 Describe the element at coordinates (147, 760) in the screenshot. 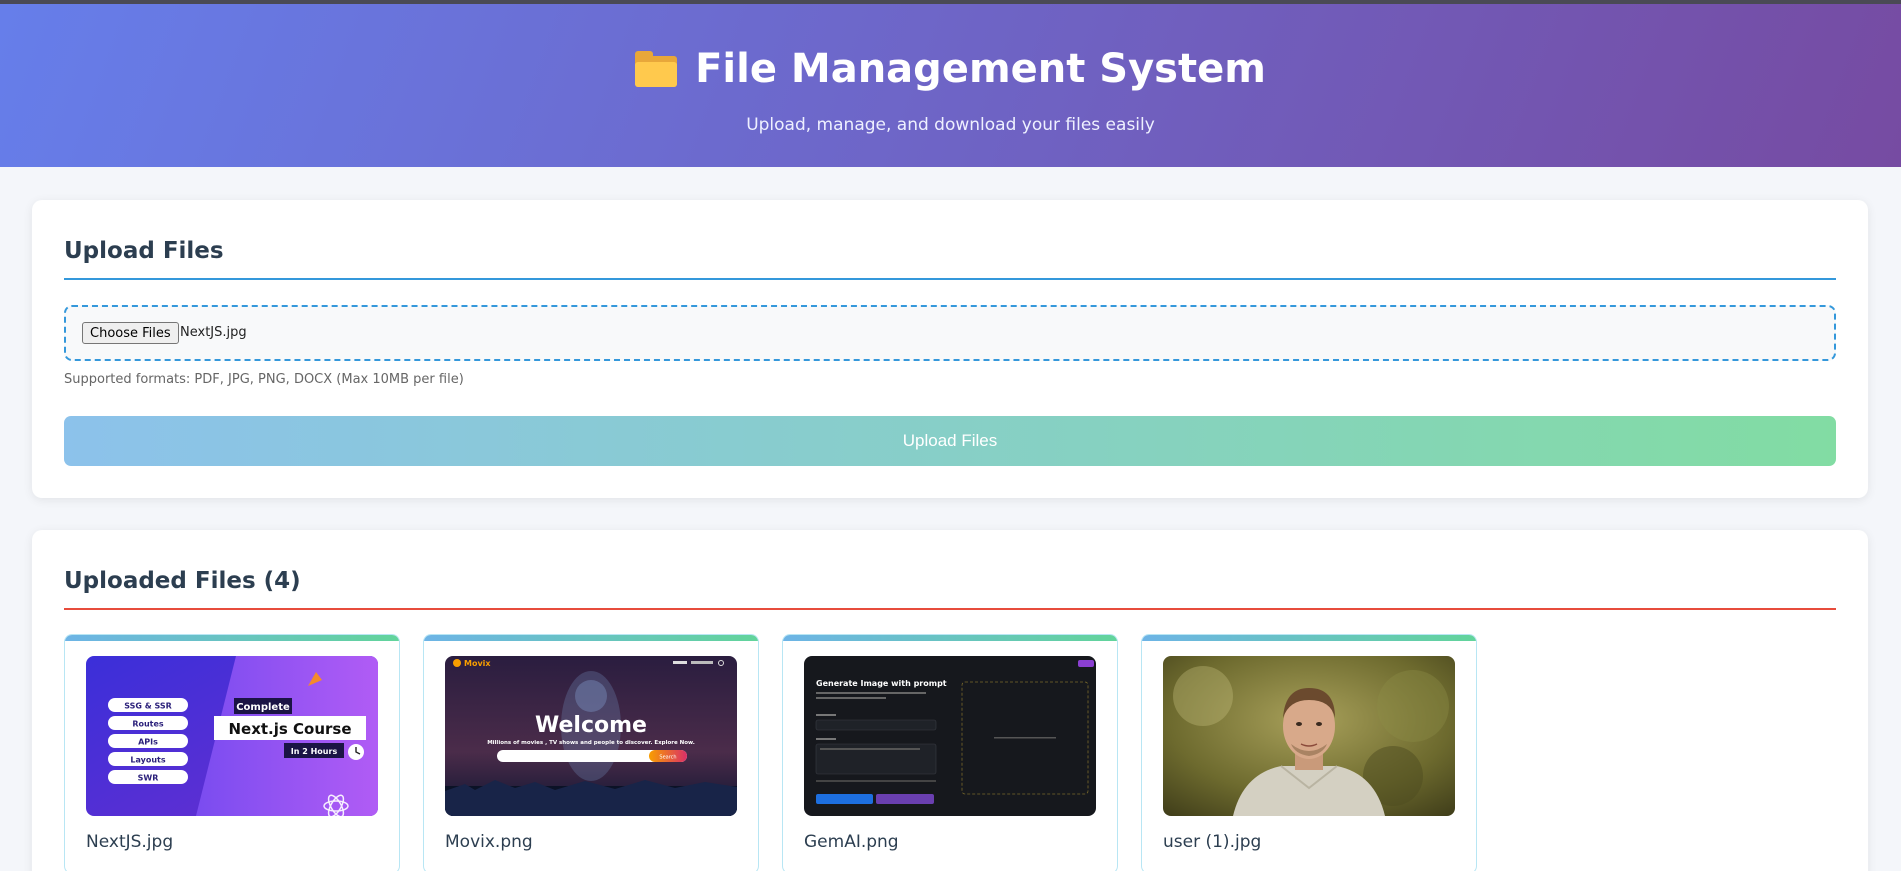

I see `thumb-tag: Layouts` at that location.